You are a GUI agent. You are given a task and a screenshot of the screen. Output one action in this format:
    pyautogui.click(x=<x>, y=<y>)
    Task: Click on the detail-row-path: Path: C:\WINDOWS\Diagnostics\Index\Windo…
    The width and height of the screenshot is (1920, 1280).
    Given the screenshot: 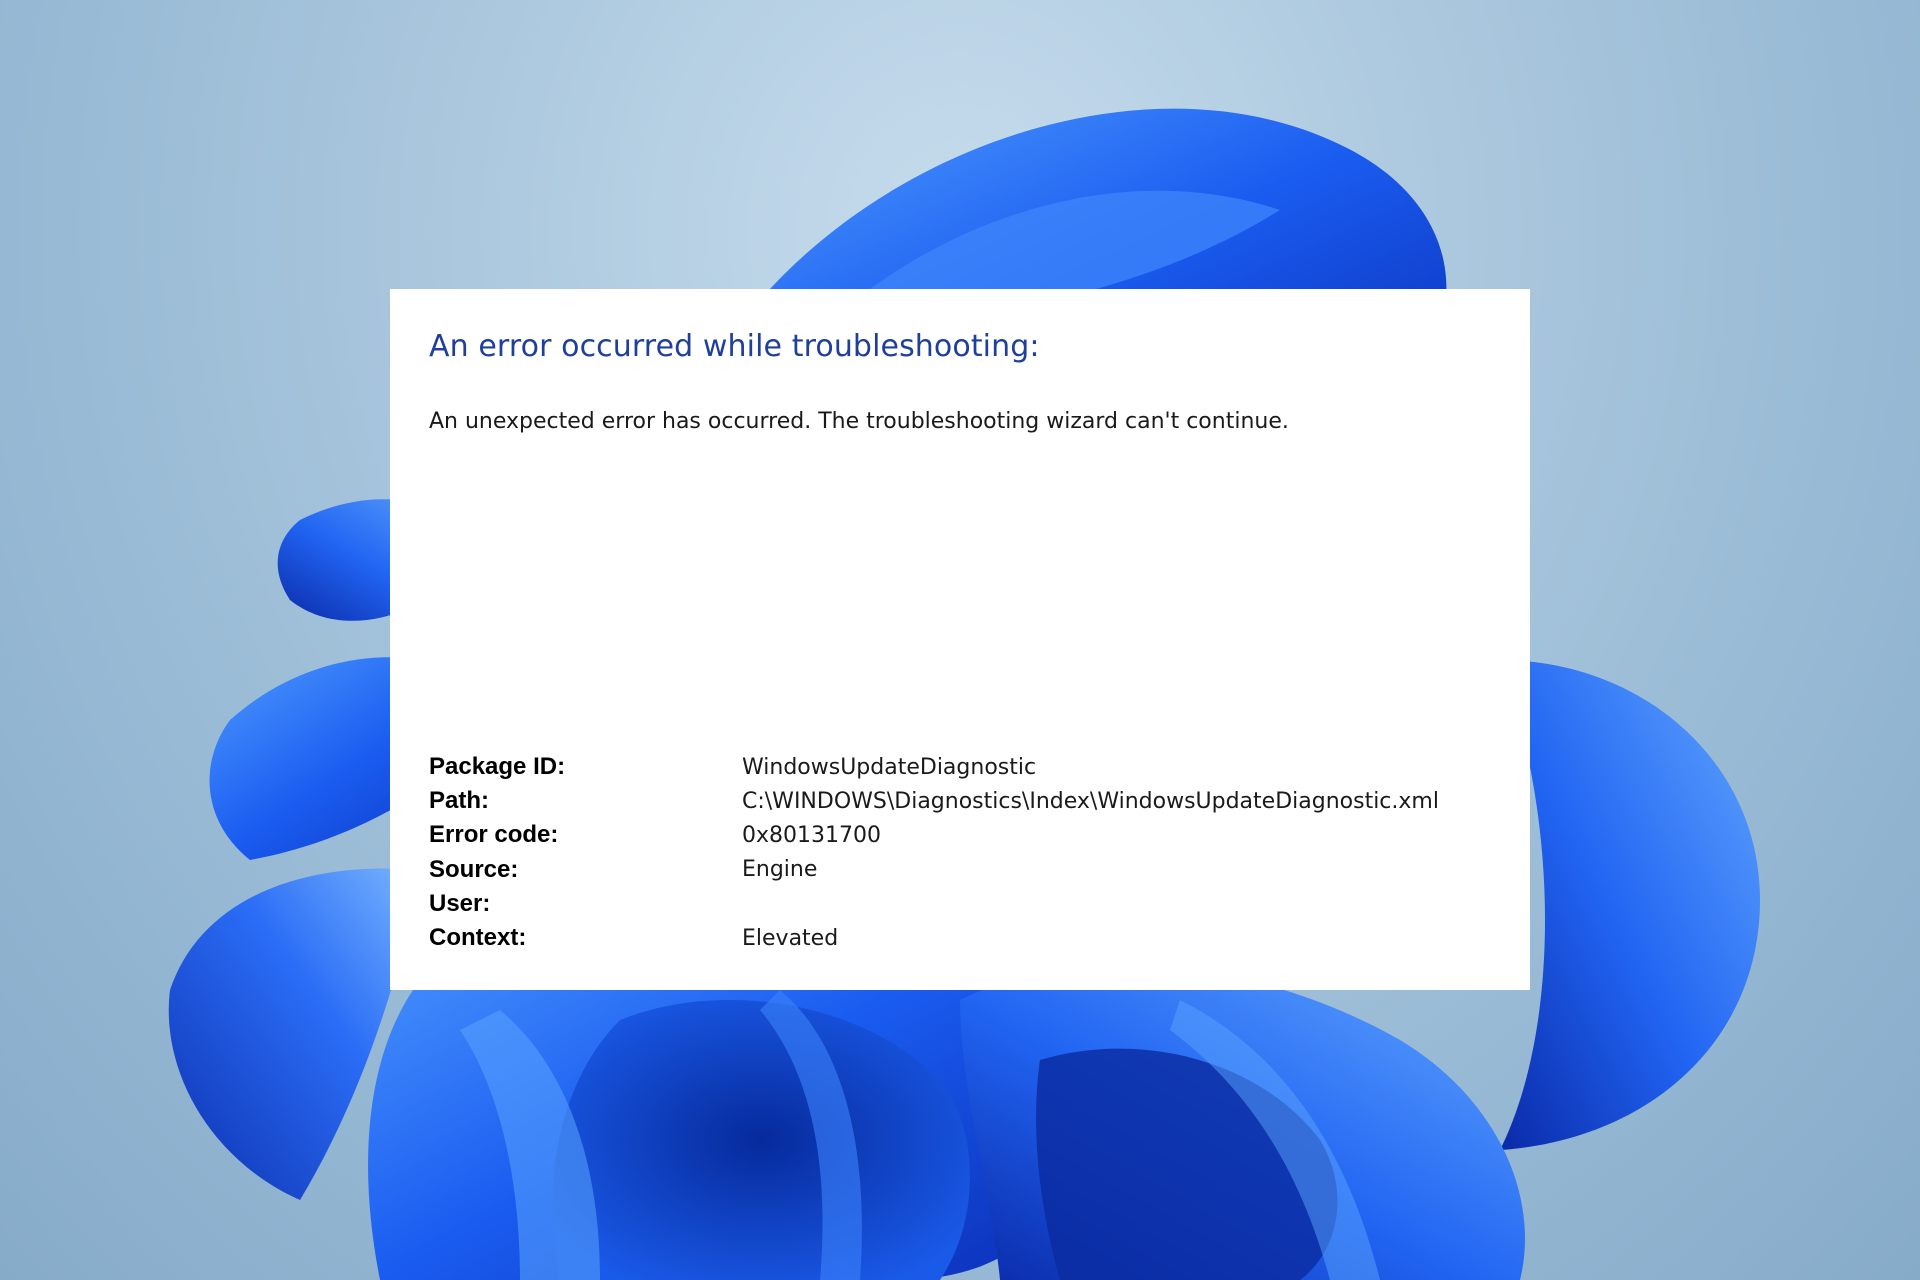 What is the action you would take?
    pyautogui.click(x=969, y=801)
    